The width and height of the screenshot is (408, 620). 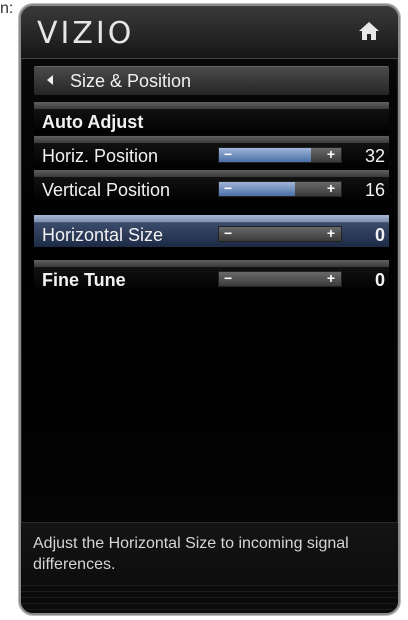 What do you see at coordinates (209, 32) in the screenshot?
I see `menu-header: VIZIO` at bounding box center [209, 32].